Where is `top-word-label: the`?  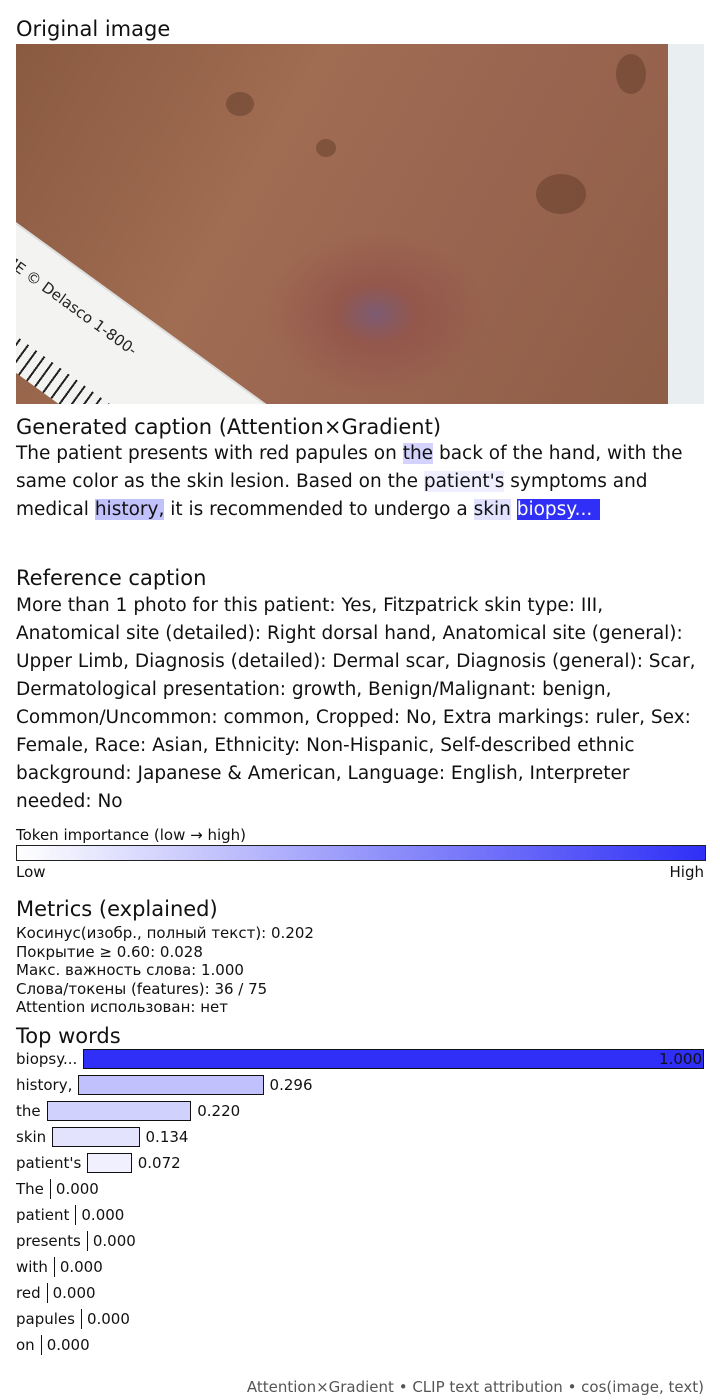
top-word-label: the is located at coordinates (28, 1111).